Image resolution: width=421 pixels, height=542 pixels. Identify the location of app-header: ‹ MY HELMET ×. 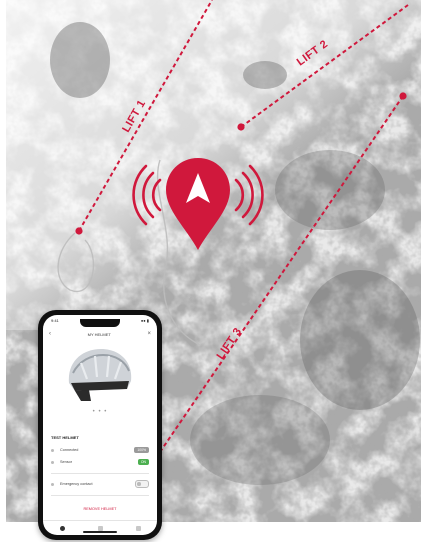
(100, 334).